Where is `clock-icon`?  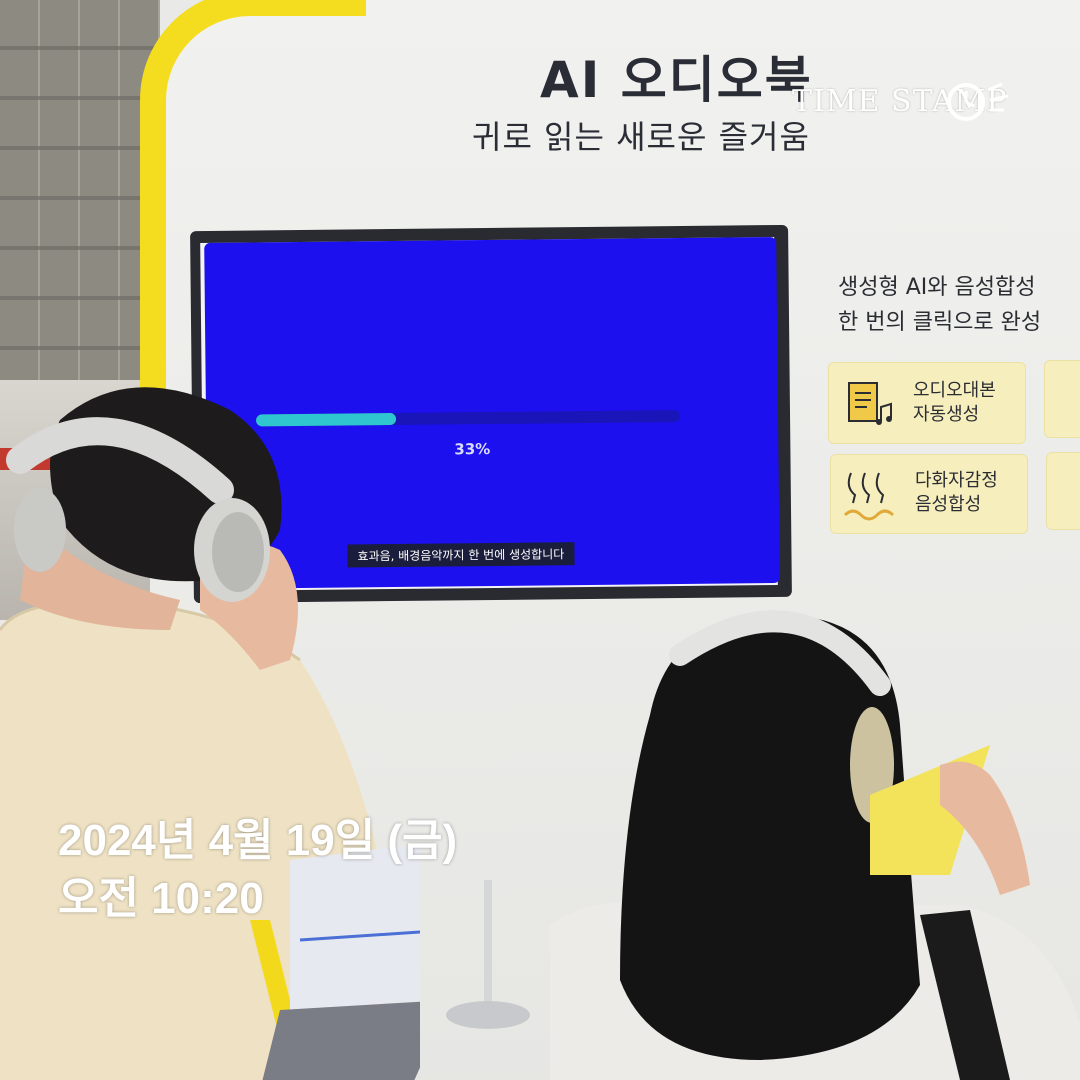
clock-icon is located at coordinates (978, 101).